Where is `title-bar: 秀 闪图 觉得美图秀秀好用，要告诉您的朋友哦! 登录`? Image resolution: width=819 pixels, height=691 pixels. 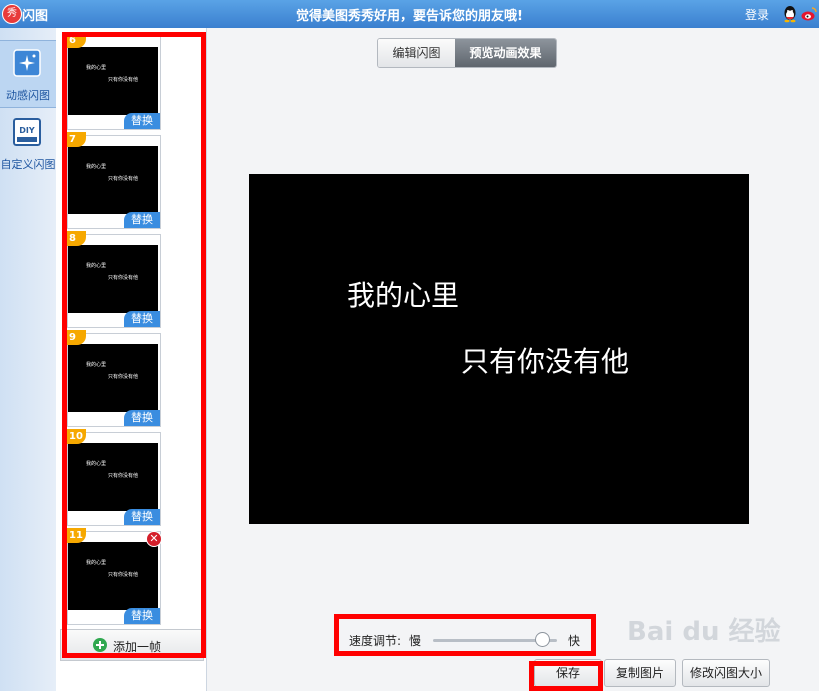 title-bar: 秀 闪图 觉得美图秀秀好用，要告诉您的朋友哦! 登录 is located at coordinates (409, 14).